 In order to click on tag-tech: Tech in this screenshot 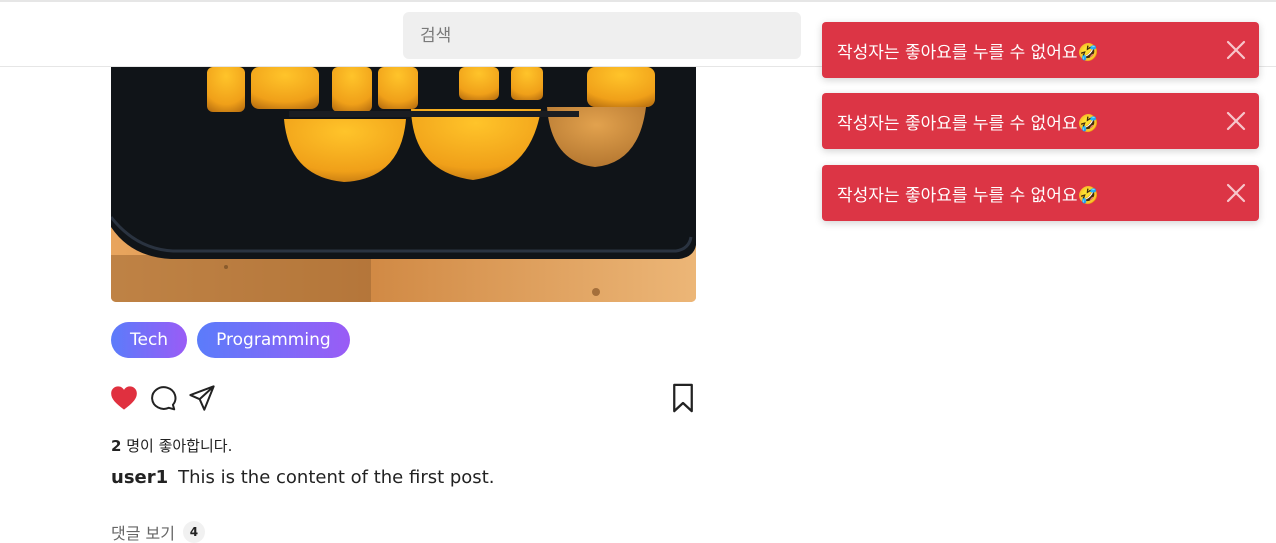, I will do `click(149, 340)`.